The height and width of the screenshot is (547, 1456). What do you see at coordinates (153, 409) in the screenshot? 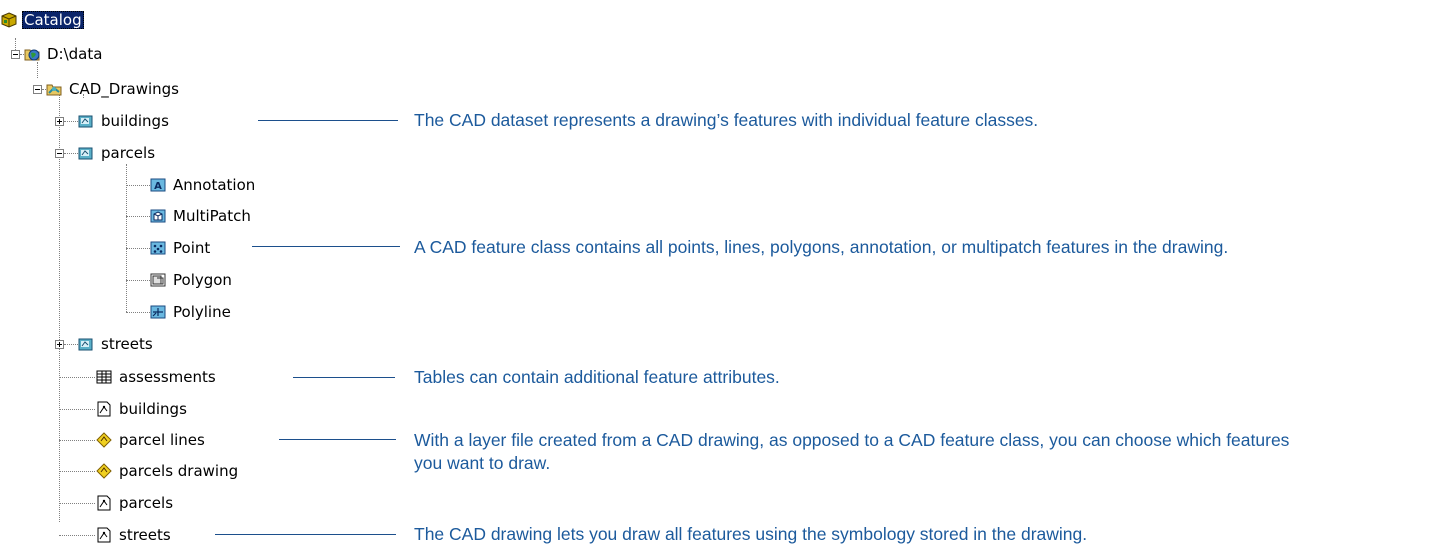
I see `buildings-drawing-label: buildings` at bounding box center [153, 409].